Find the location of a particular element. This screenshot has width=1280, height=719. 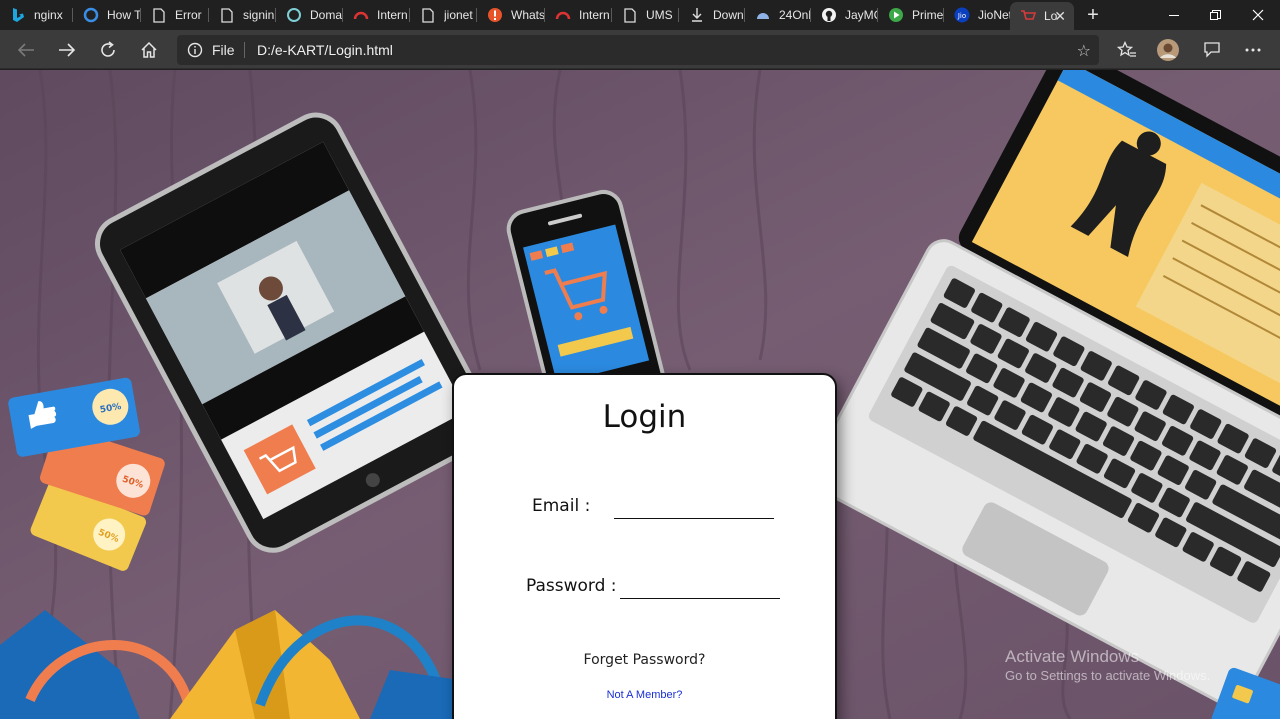

info-icon is located at coordinates (195, 50).